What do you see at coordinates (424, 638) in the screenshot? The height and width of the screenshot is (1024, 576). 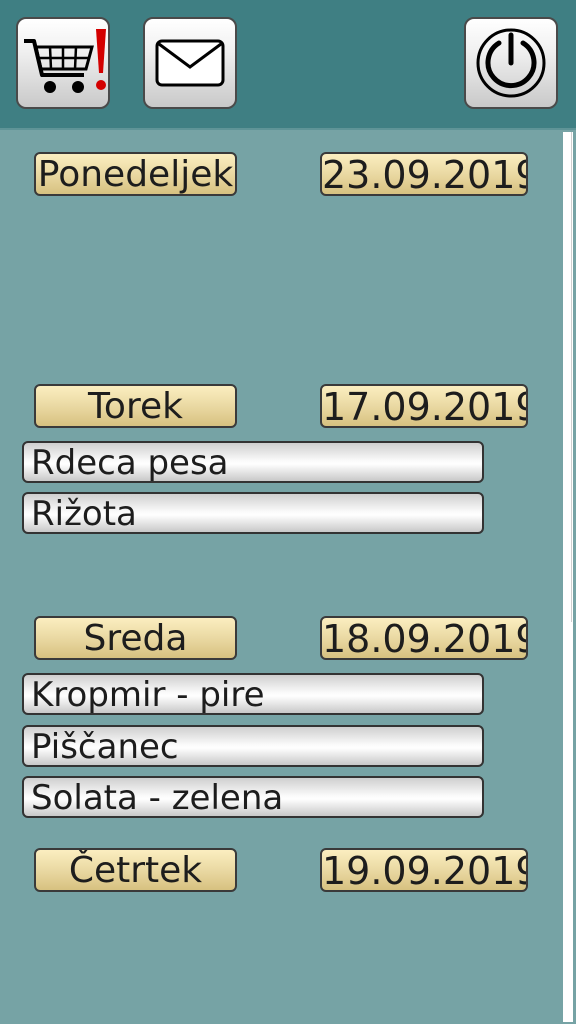 I see `date-label: 18.09.2019` at bounding box center [424, 638].